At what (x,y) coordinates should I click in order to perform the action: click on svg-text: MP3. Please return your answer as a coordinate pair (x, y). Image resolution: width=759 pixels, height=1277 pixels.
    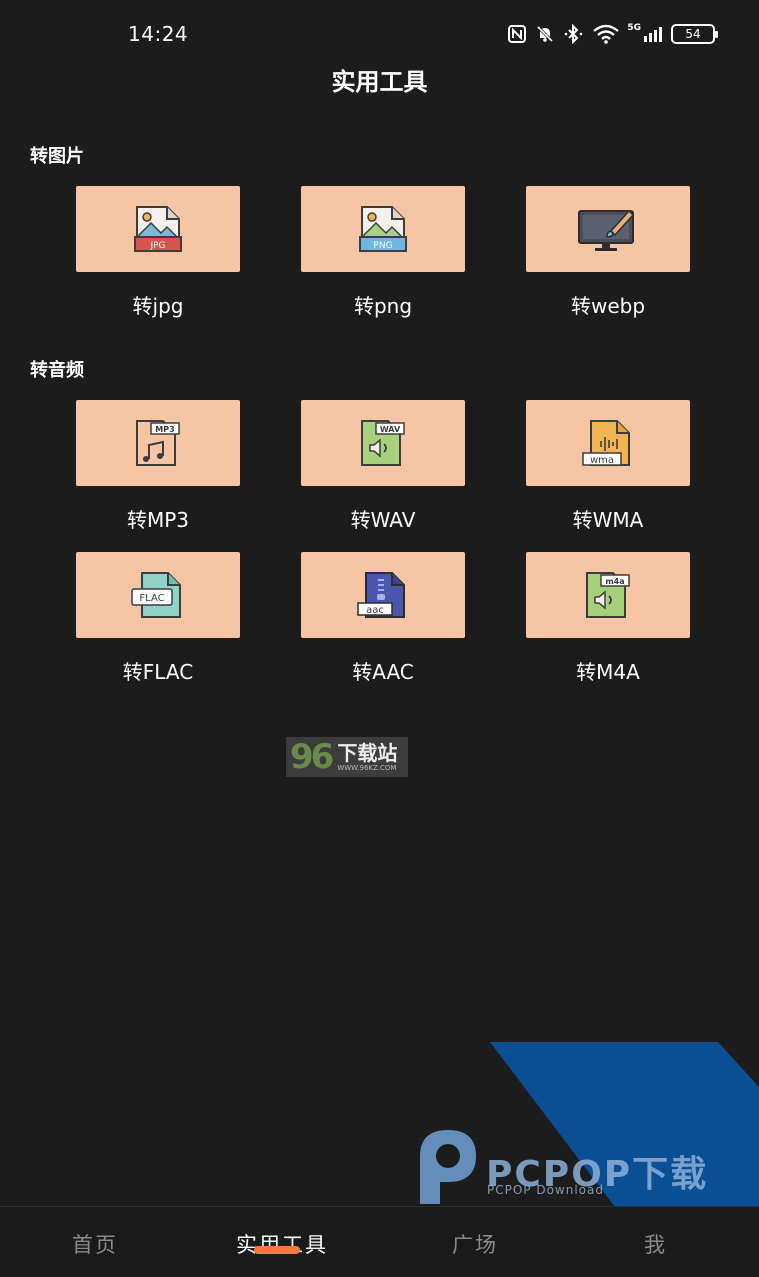
    Looking at the image, I should click on (164, 429).